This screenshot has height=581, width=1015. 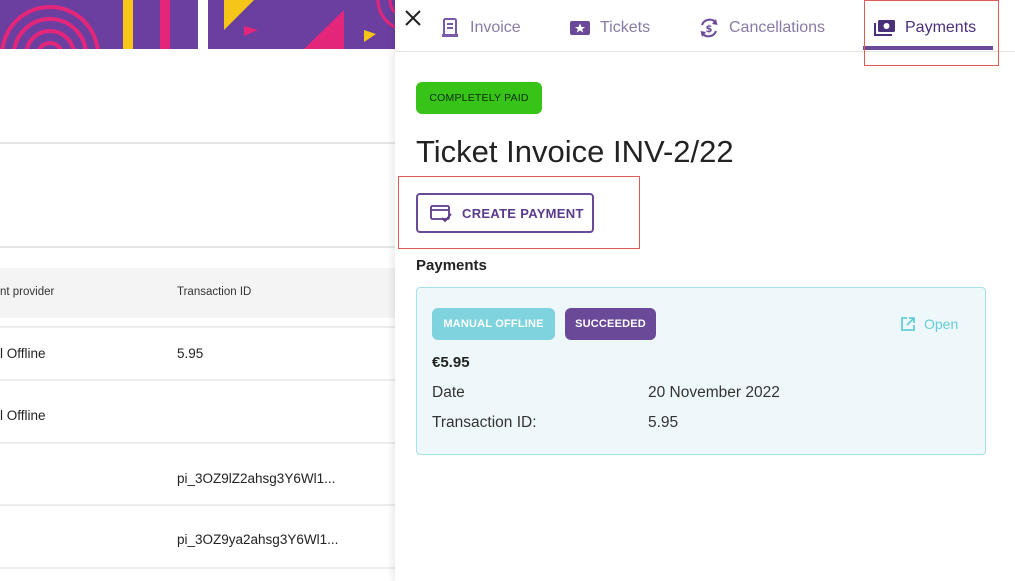 I want to click on date-label: Date, so click(x=448, y=392).